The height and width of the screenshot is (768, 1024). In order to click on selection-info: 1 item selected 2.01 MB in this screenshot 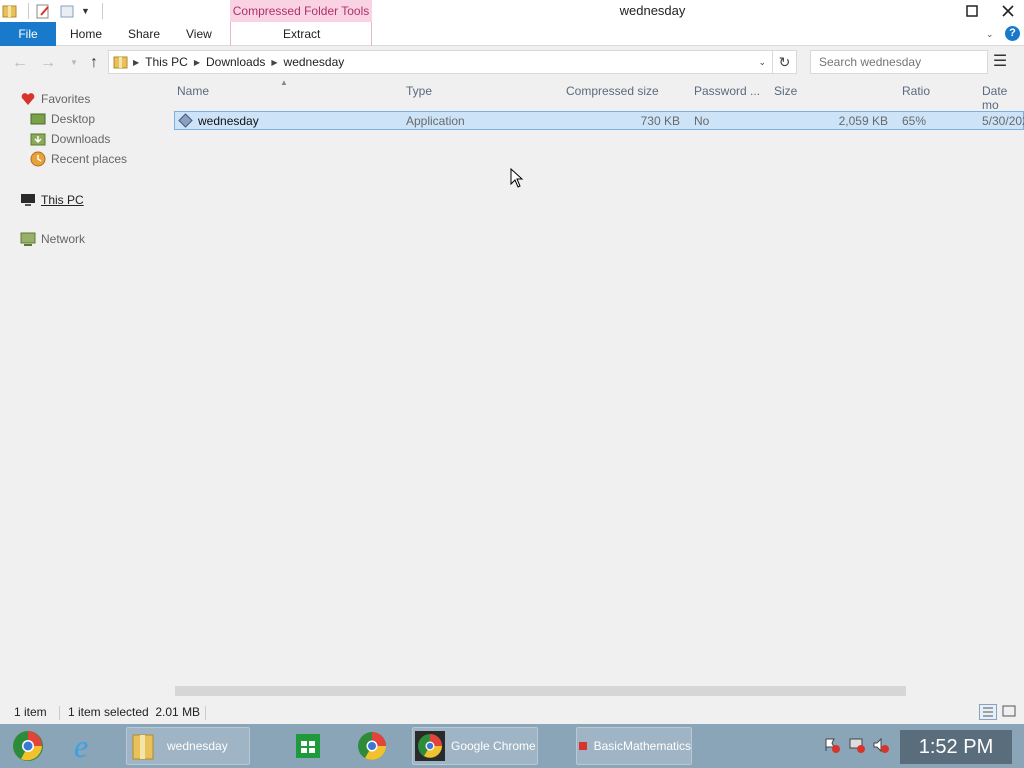, I will do `click(134, 712)`.